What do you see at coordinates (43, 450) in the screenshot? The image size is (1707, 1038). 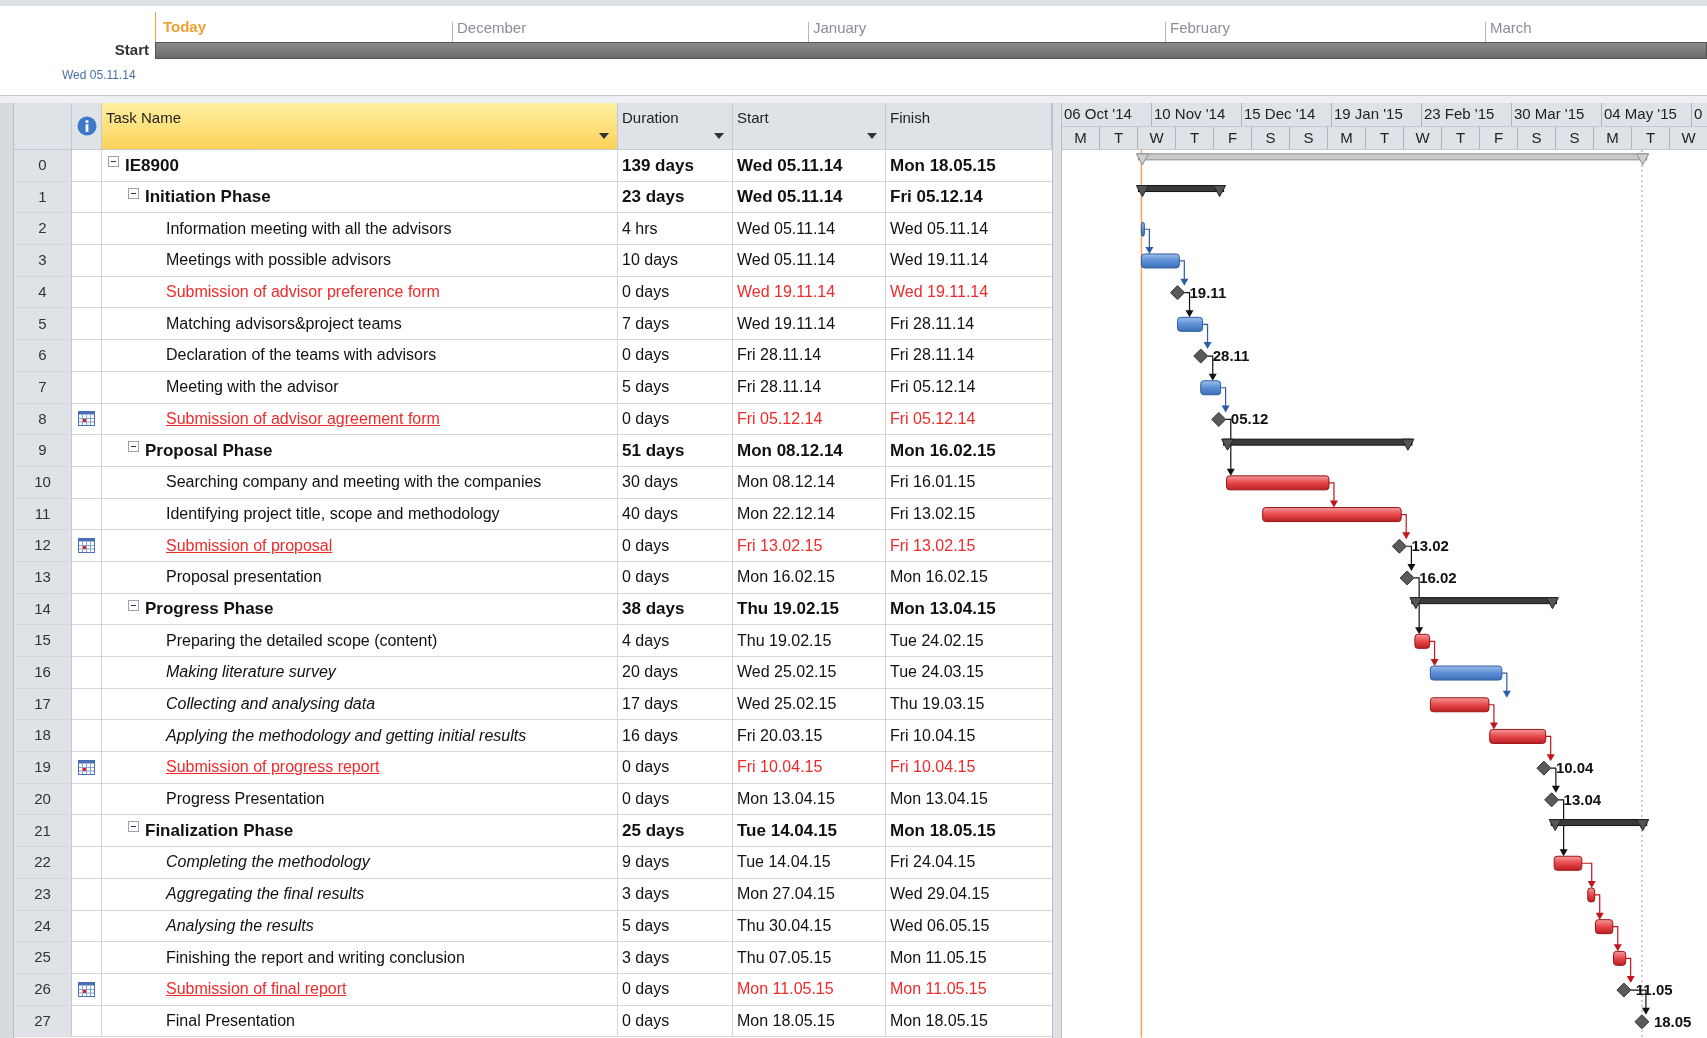 I see `row-number: 9` at bounding box center [43, 450].